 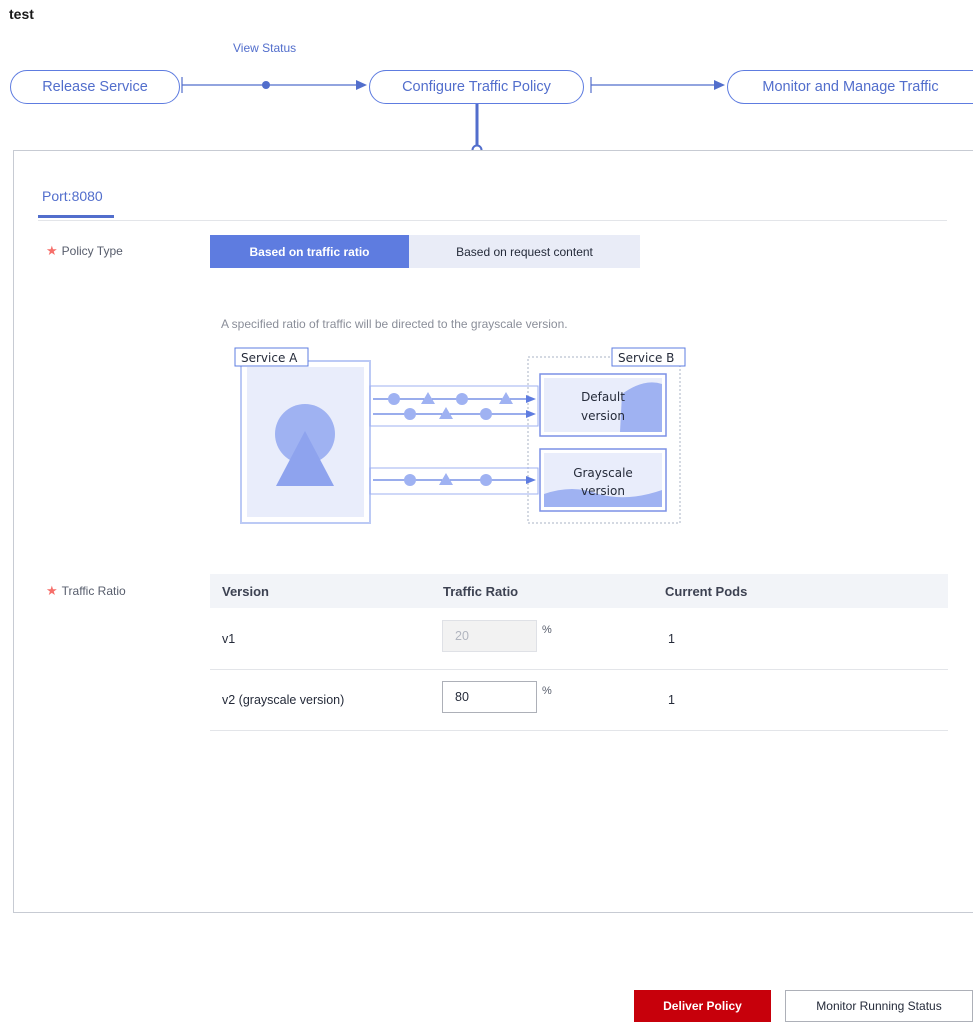 I want to click on service-a-label: Service A, so click(x=269, y=358).